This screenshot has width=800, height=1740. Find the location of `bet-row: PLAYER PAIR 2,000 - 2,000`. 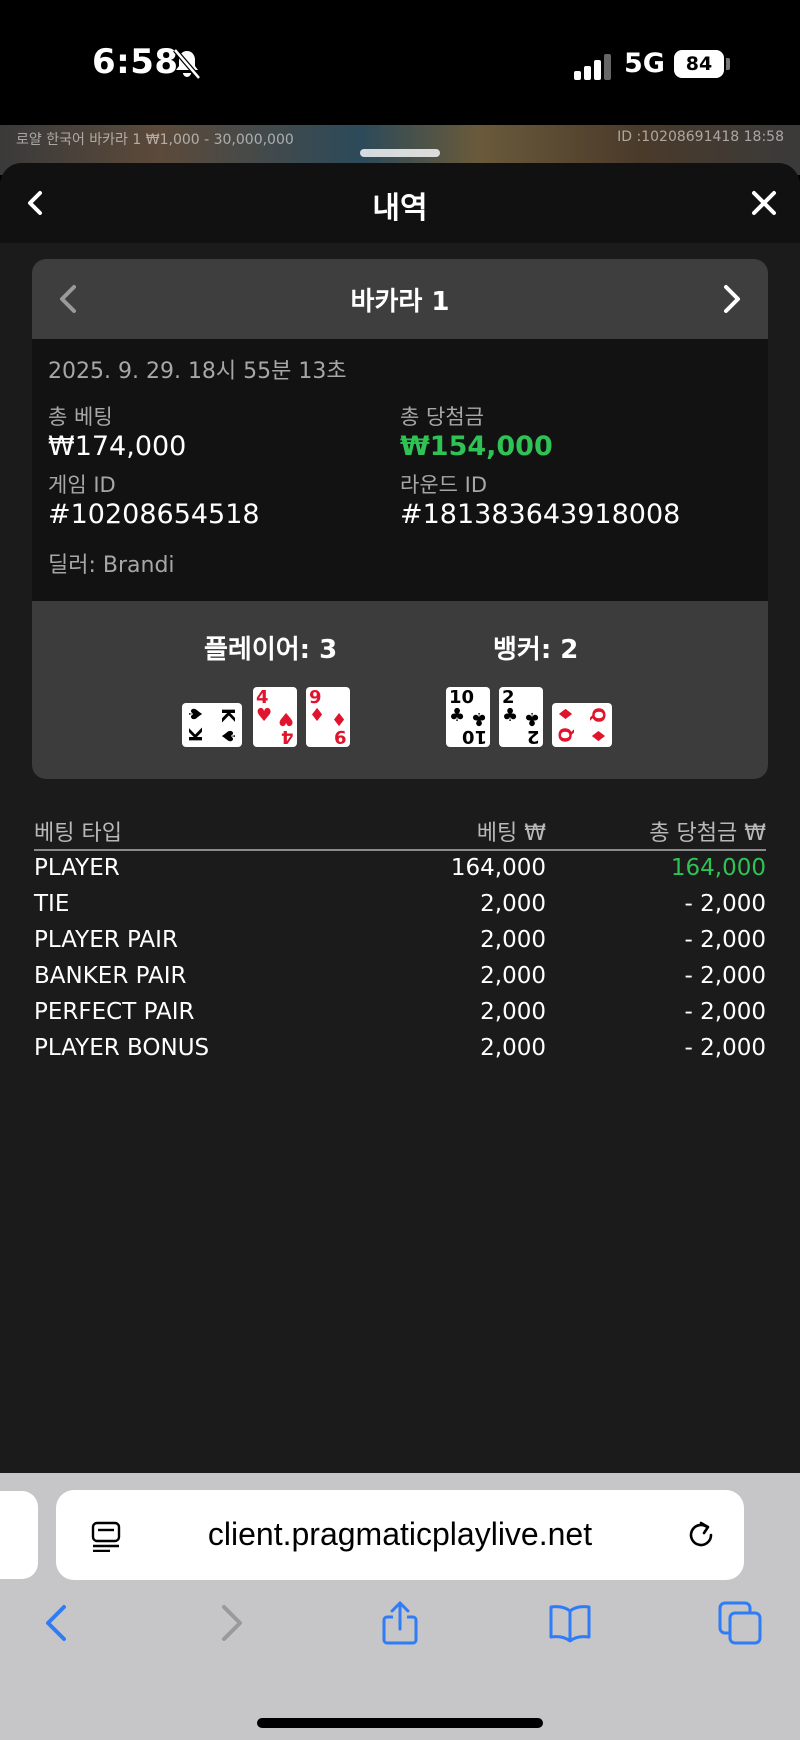

bet-row: PLAYER PAIR 2,000 - 2,000 is located at coordinates (400, 941).